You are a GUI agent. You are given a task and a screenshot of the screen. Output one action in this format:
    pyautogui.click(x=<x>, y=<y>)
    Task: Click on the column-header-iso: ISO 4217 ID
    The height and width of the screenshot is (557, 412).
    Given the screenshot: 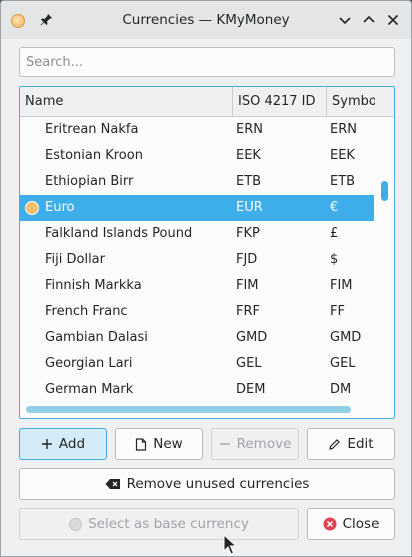 What is the action you would take?
    pyautogui.click(x=280, y=102)
    